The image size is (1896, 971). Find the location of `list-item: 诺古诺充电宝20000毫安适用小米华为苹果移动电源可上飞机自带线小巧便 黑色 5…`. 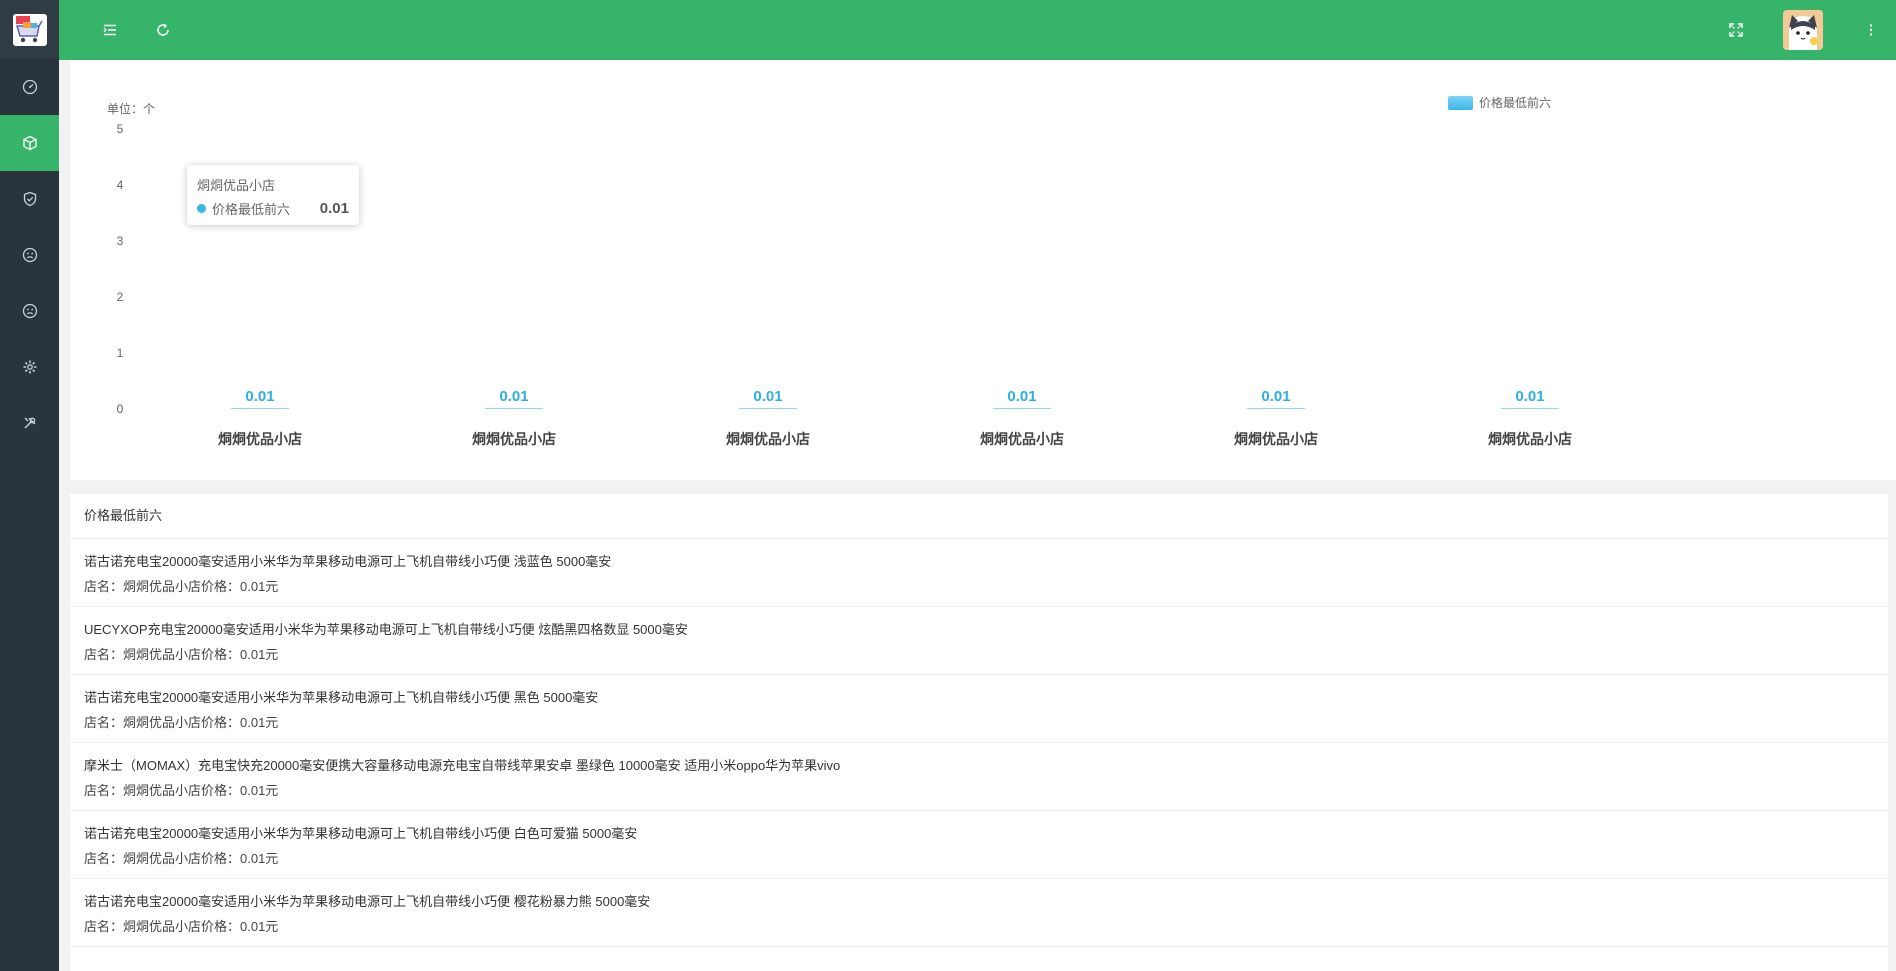

list-item: 诺古诺充电宝20000毫安适用小米华为苹果移动电源可上飞机自带线小巧便 黑色 5… is located at coordinates (979, 709).